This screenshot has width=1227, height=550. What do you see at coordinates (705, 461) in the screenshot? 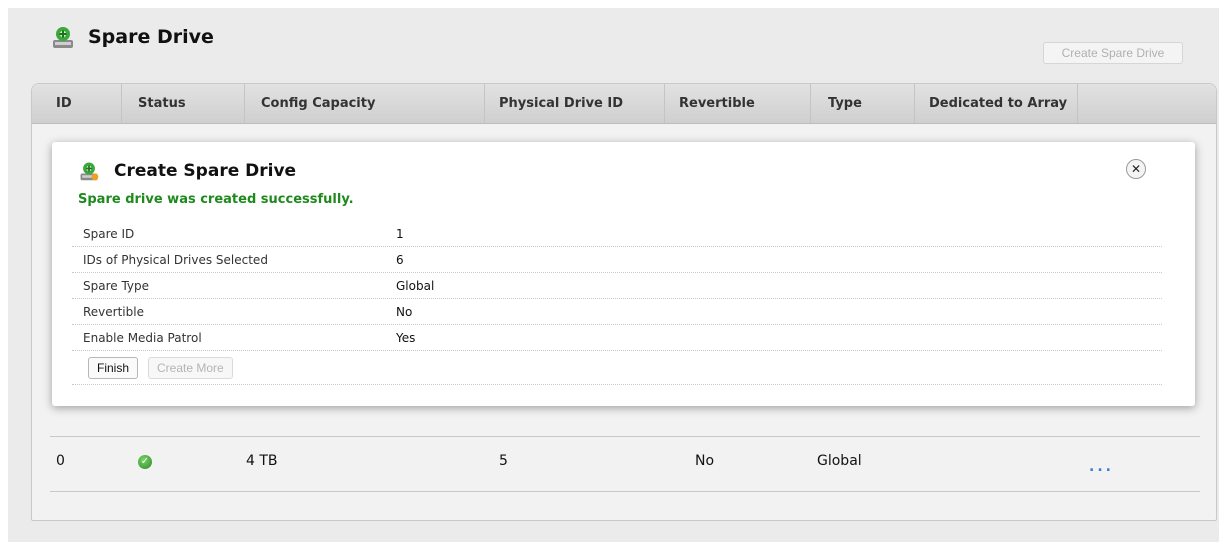
I see `cell-revertible: No` at bounding box center [705, 461].